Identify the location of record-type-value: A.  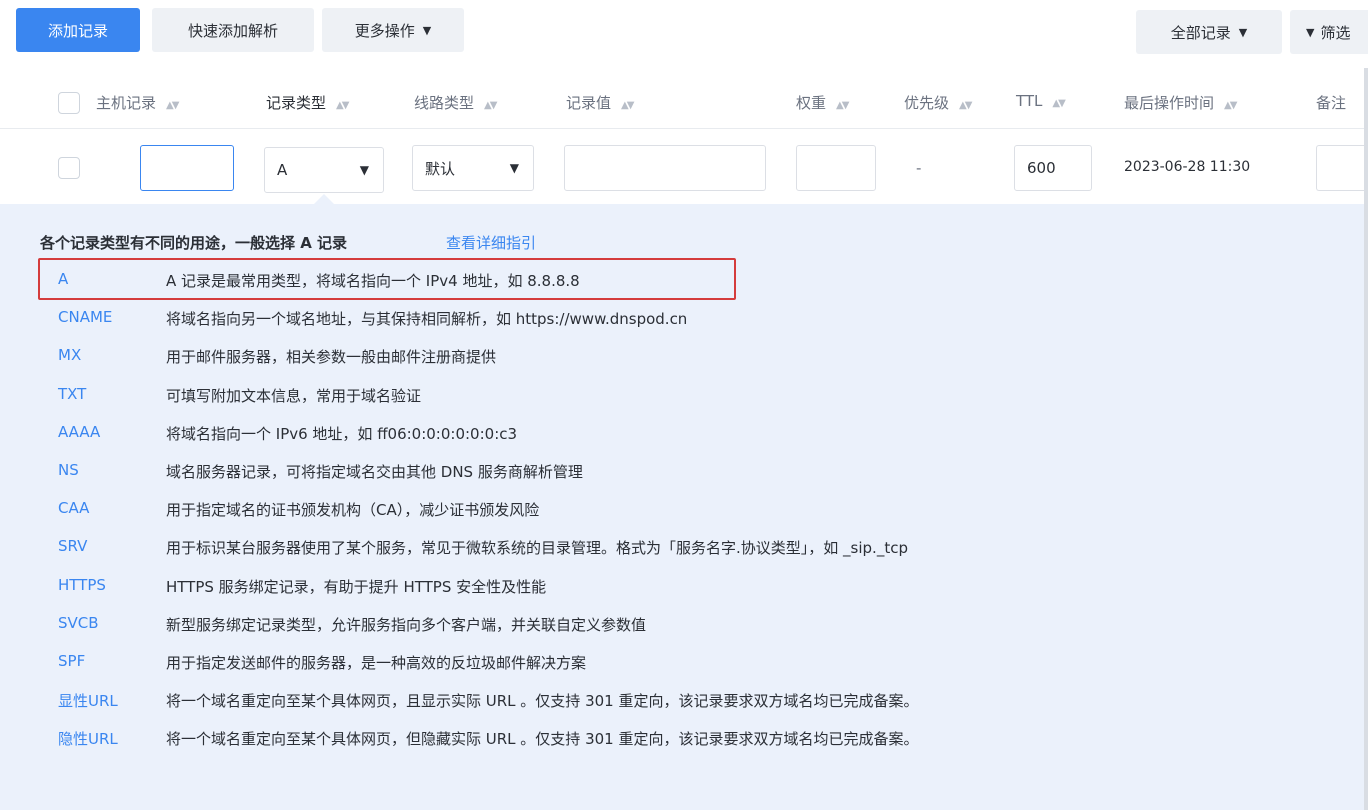
(282, 170).